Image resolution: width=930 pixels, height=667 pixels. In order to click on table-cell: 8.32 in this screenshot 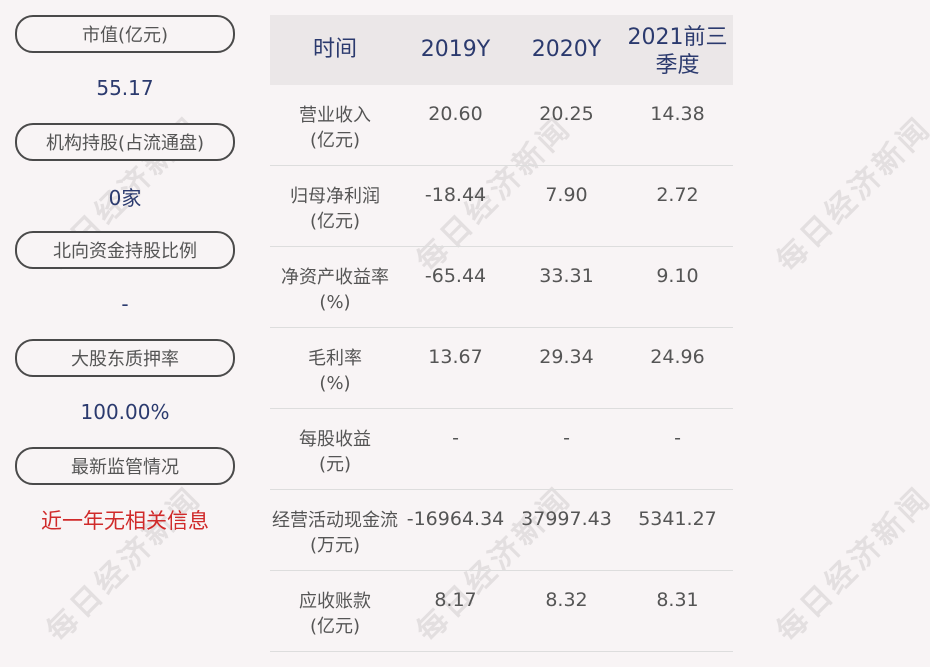, I will do `click(566, 600)`.